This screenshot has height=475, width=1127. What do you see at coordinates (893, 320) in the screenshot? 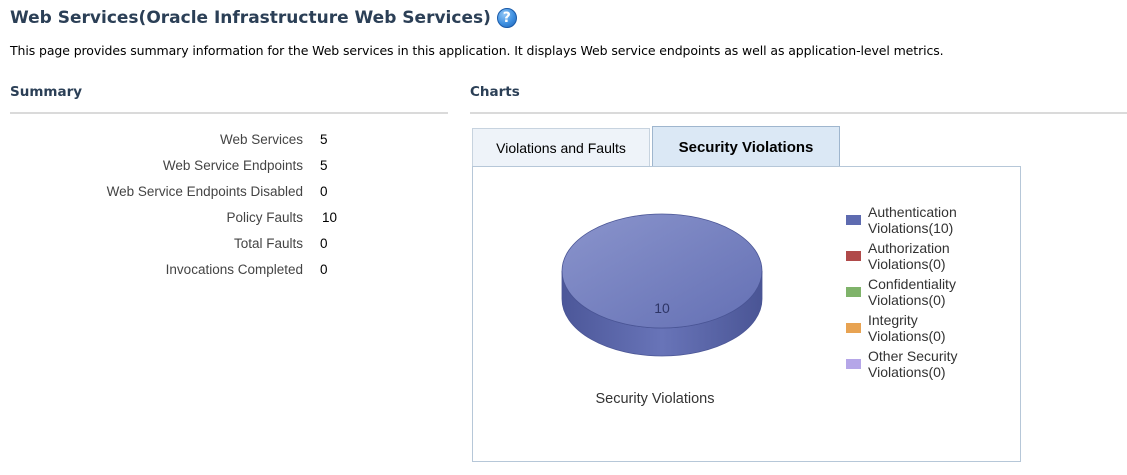
I see `legend-line1: Integrity` at bounding box center [893, 320].